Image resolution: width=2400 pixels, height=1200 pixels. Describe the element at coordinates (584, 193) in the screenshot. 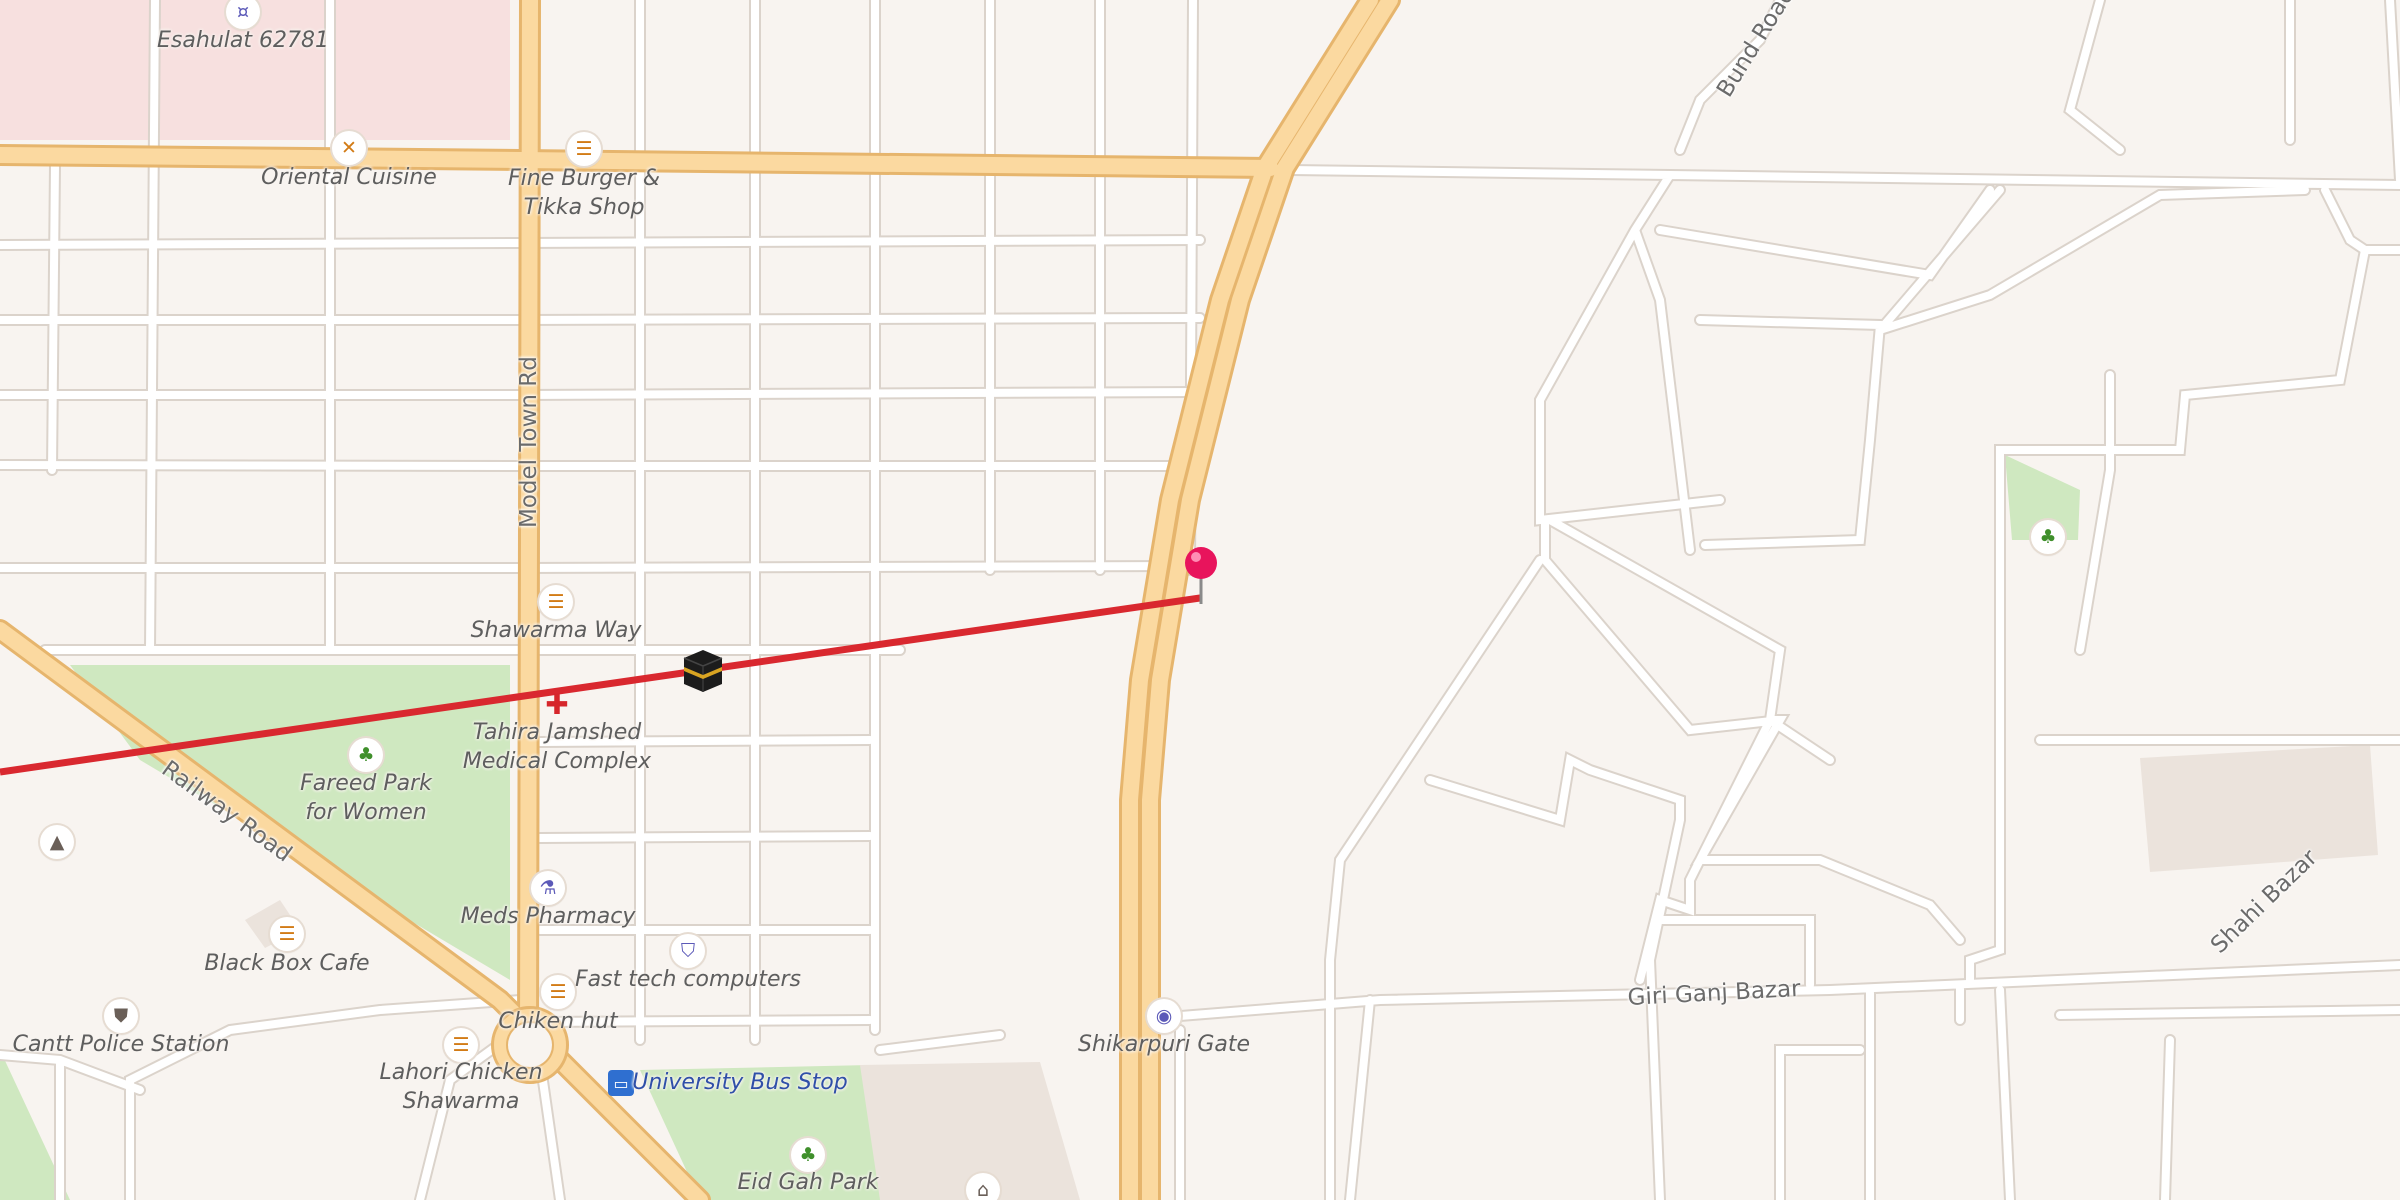

I see `poi-label-fine-burger: Fine Burger & Tikka Shop` at that location.